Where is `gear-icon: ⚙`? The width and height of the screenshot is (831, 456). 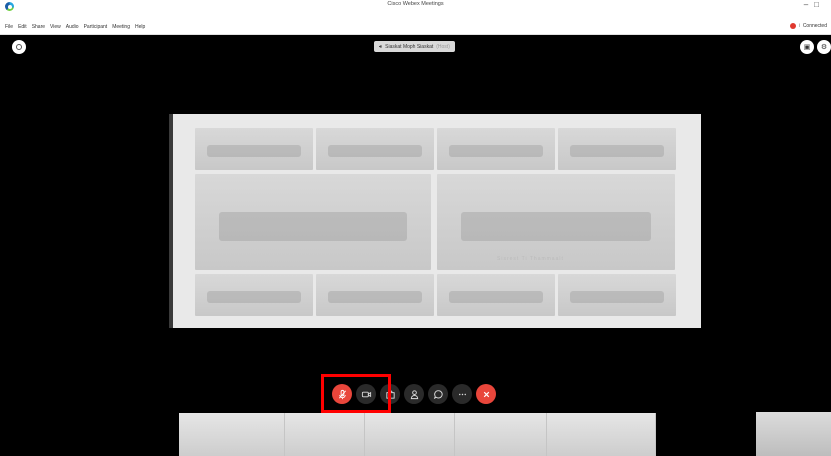
gear-icon: ⚙ is located at coordinates (824, 47).